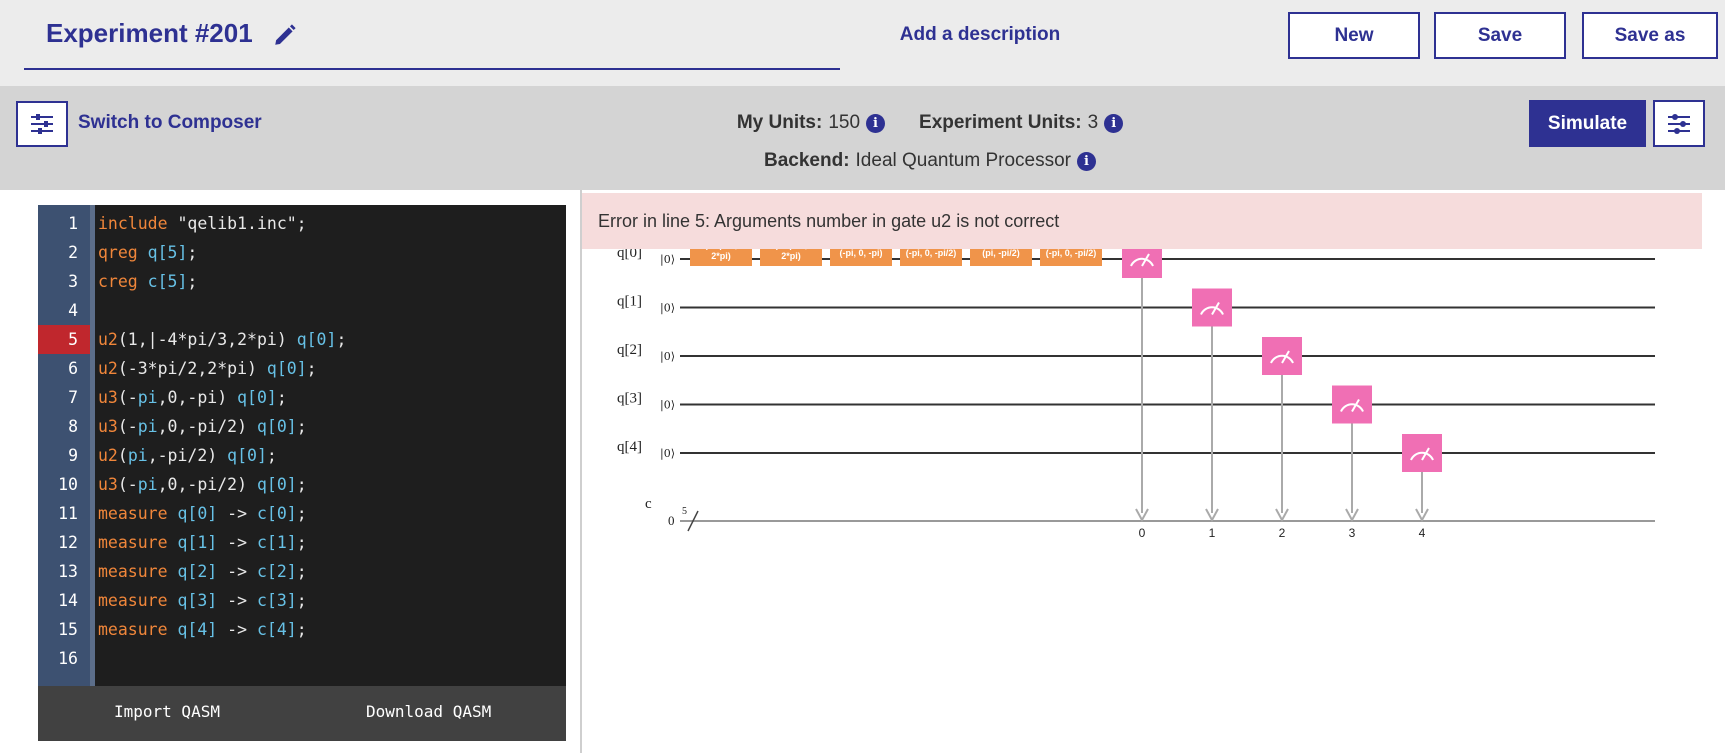 The height and width of the screenshot is (753, 1725). Describe the element at coordinates (167, 711) in the screenshot. I see `import-qasm-button: Import QASM` at that location.